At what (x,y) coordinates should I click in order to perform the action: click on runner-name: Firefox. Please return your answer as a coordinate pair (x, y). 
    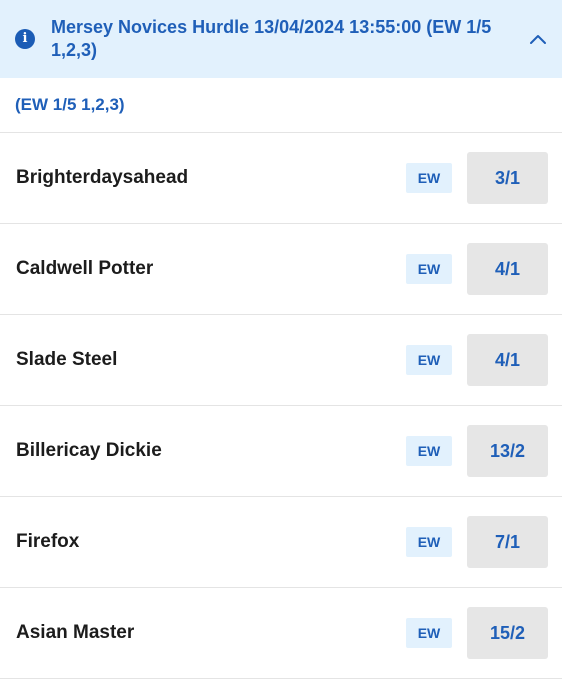
    Looking at the image, I should click on (48, 541).